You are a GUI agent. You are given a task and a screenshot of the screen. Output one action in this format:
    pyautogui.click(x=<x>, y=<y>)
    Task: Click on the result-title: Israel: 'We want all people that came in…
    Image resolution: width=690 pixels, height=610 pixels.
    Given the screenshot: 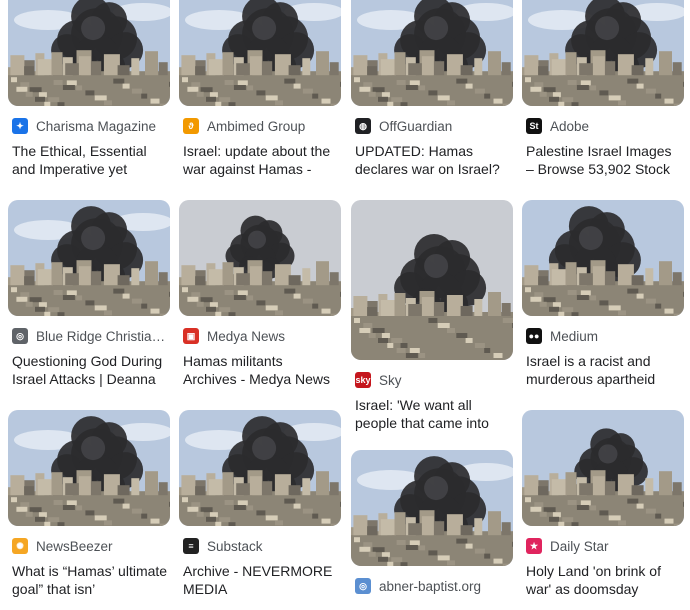 What is the action you would take?
    pyautogui.click(x=432, y=414)
    